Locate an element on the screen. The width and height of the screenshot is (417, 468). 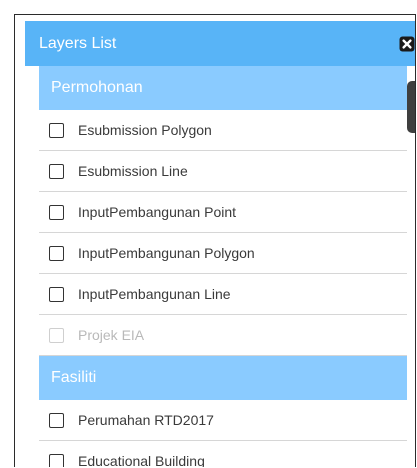
layer-label: Esubmission Polygon is located at coordinates (145, 130).